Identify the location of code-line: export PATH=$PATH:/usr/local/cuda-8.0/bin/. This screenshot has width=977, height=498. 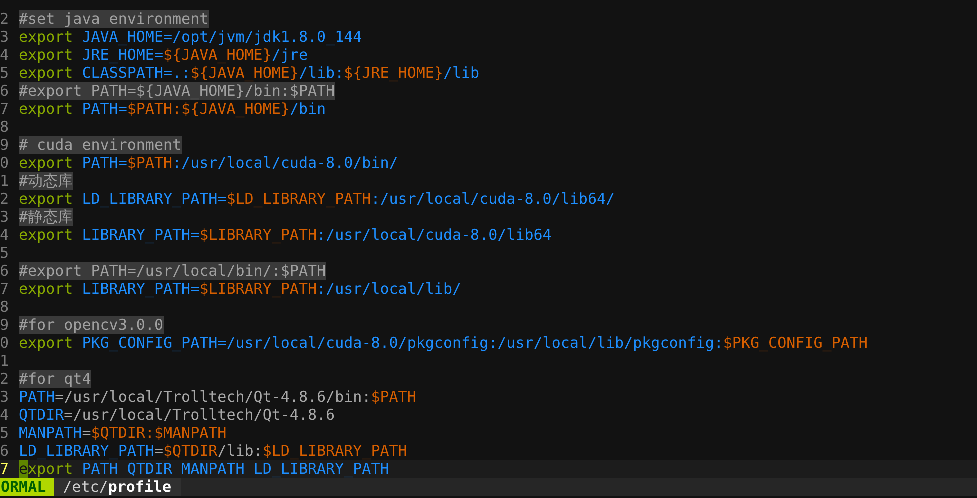
(209, 163).